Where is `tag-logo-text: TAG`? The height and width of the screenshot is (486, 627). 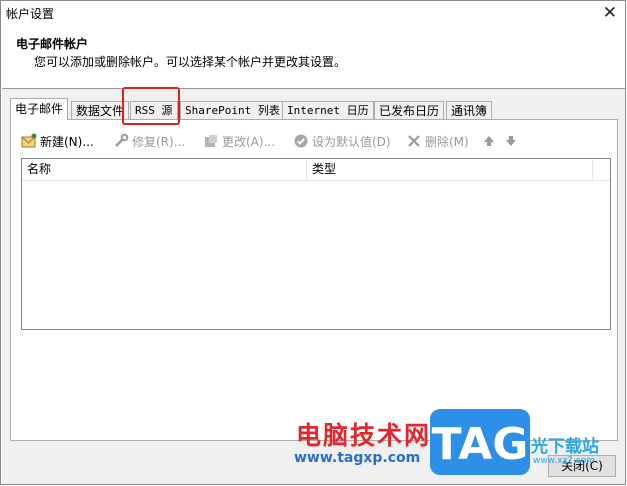
tag-logo-text: TAG is located at coordinates (480, 444).